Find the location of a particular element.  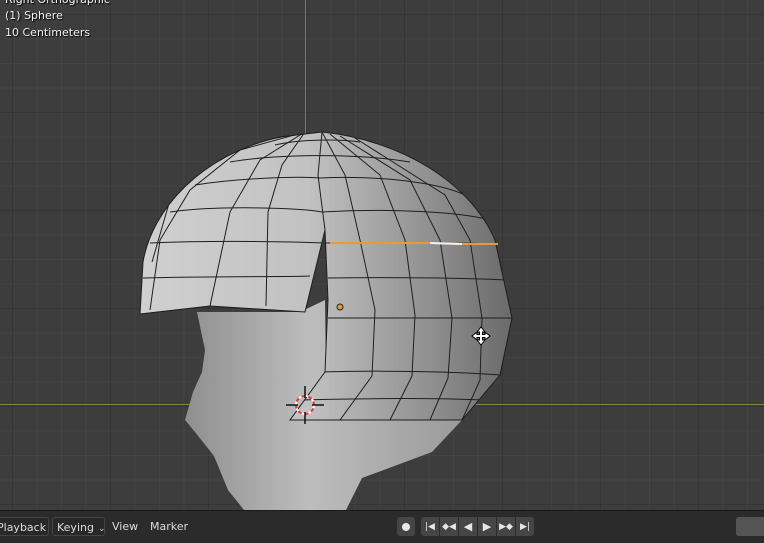

prev-keyframe-icon: ◆◀ is located at coordinates (449, 526).